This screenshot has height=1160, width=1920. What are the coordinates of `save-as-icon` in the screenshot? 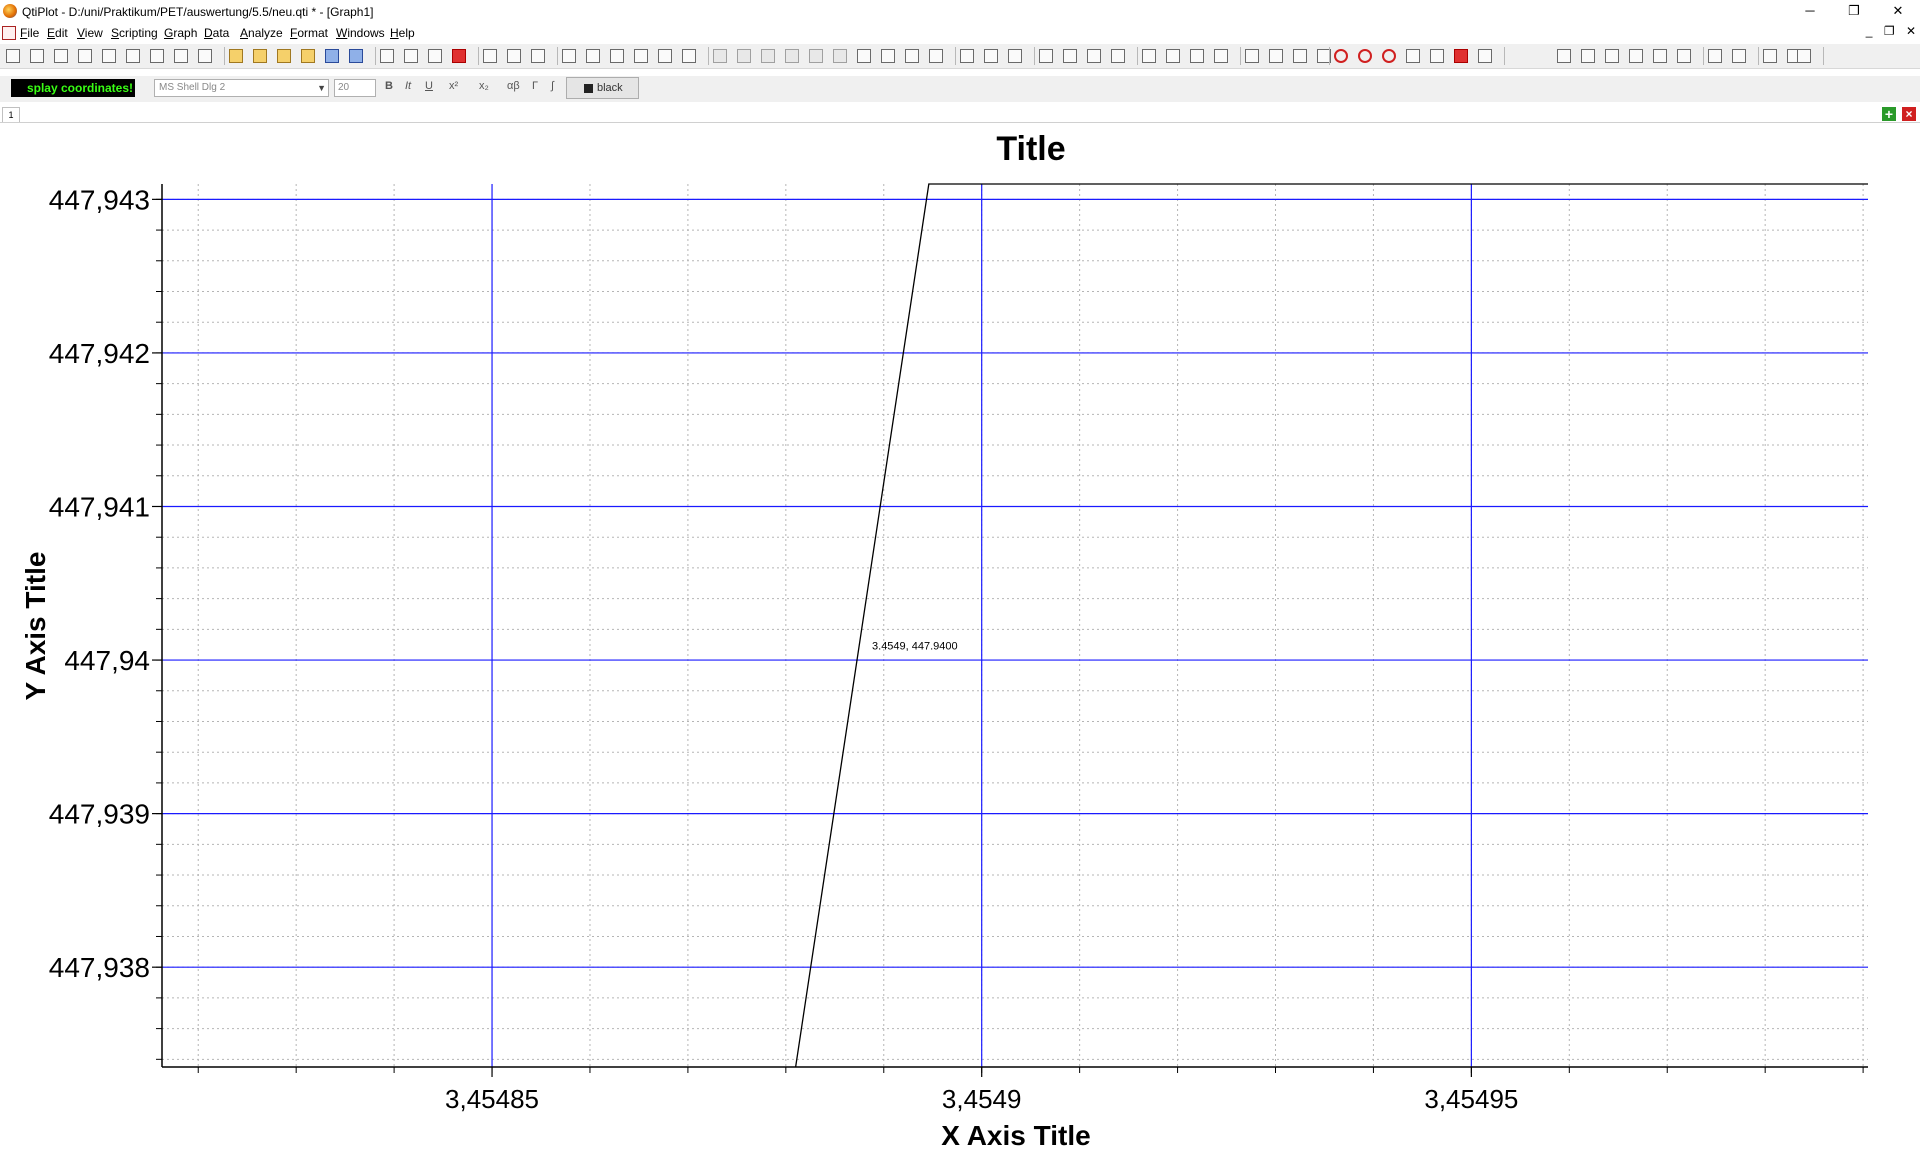 It's located at (356, 56).